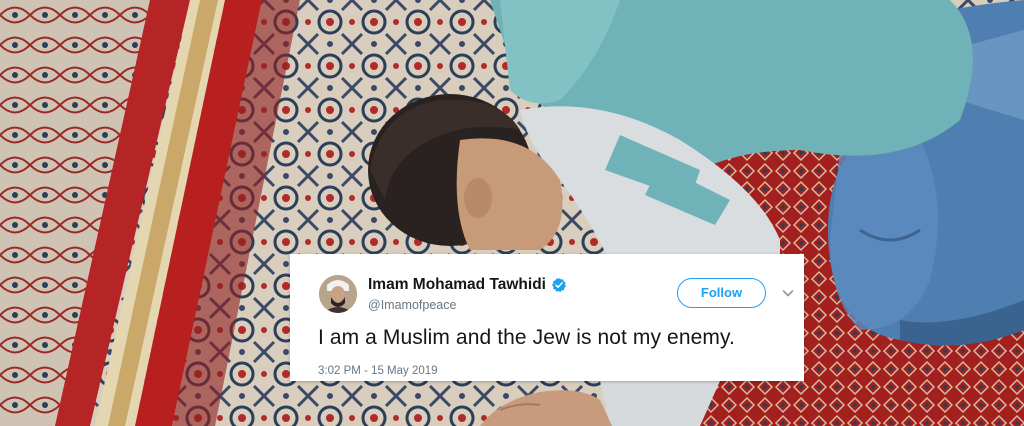  Describe the element at coordinates (378, 371) in the screenshot. I see `tweet-timestamp: 3:02 PM - 15 May 2019` at that location.